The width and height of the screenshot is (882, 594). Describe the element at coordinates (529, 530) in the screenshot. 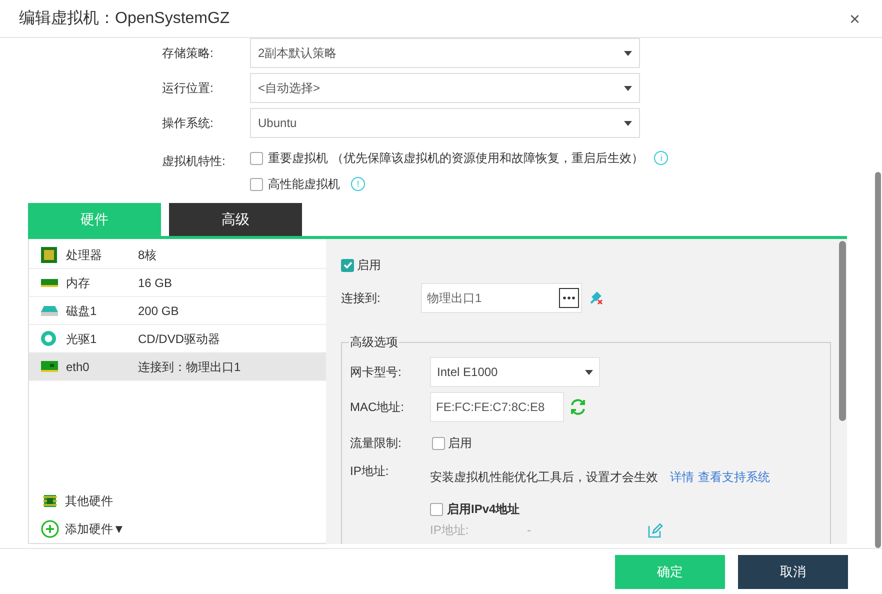

I see `field-value: -` at that location.